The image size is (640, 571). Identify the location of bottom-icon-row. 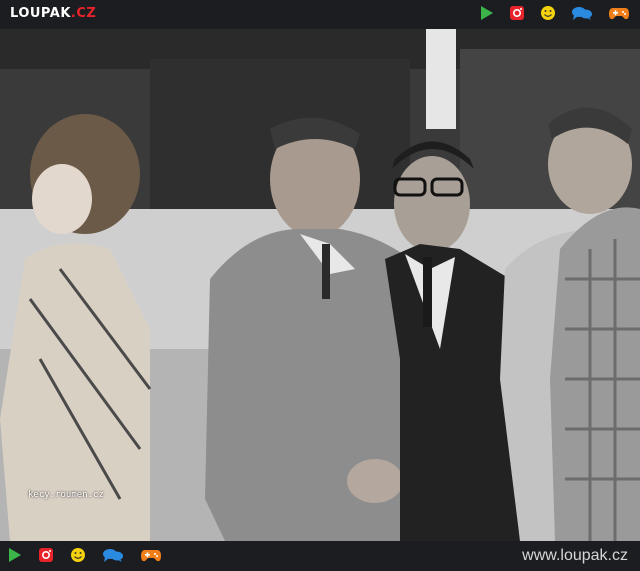
(85, 557).